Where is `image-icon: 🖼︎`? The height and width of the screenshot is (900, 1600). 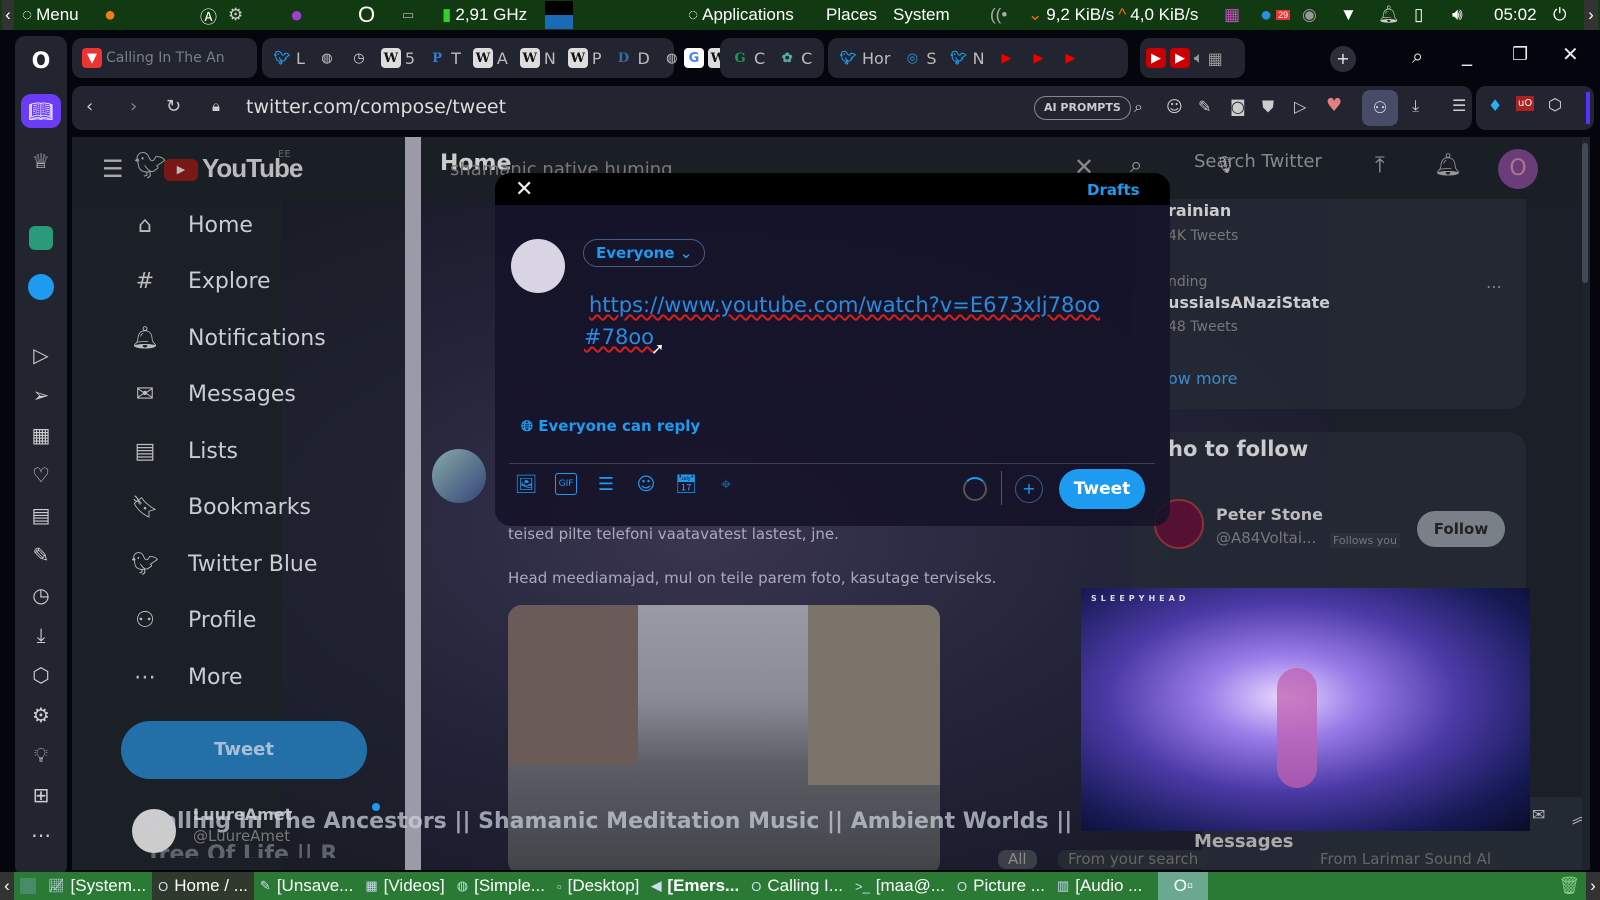 image-icon: 🖼︎ is located at coordinates (526, 484).